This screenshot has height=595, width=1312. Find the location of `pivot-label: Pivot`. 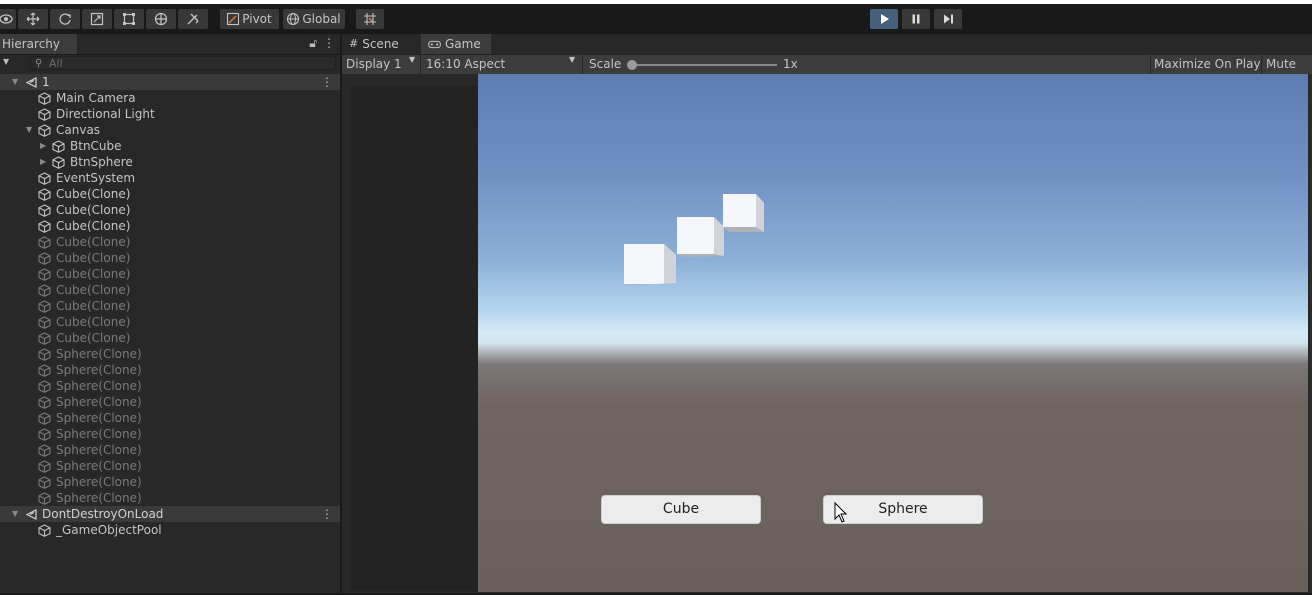

pivot-label: Pivot is located at coordinates (257, 19).